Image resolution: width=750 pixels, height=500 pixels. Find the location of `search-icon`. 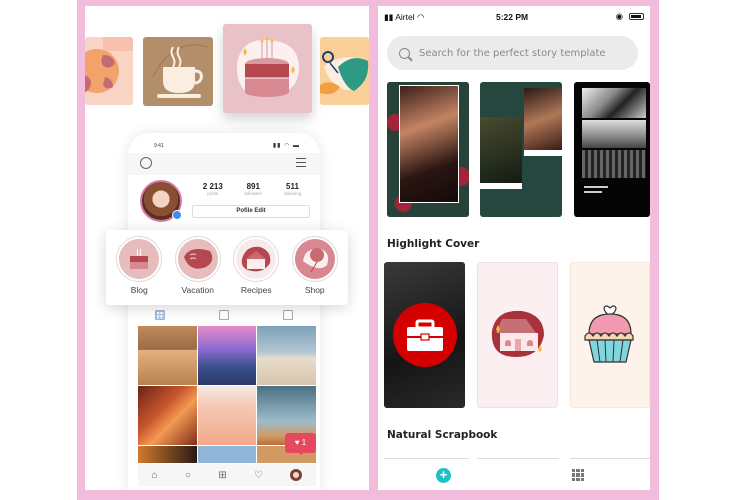

search-icon is located at coordinates (404, 53).